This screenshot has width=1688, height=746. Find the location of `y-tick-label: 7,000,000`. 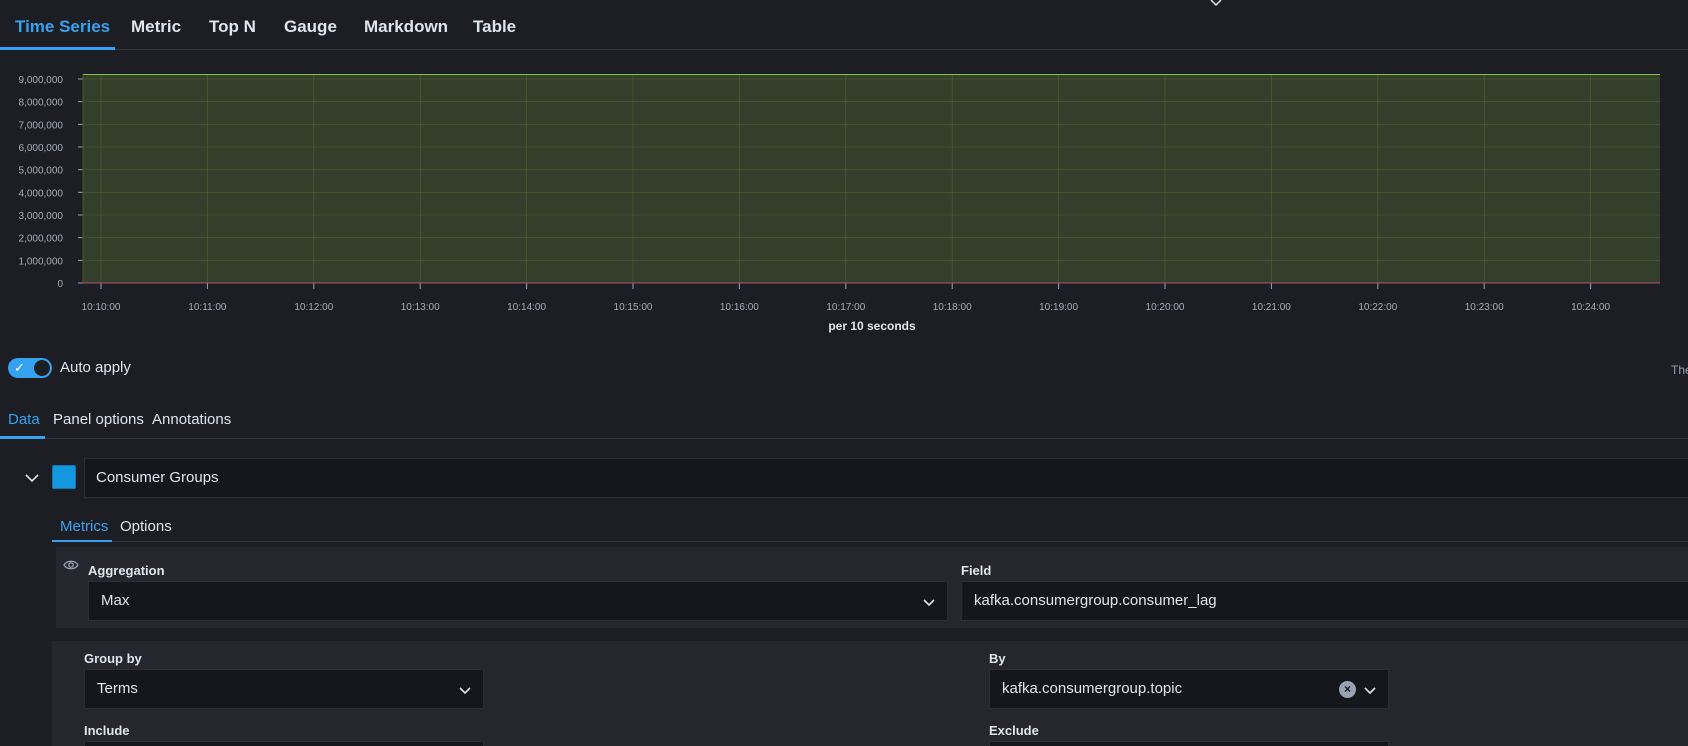

y-tick-label: 7,000,000 is located at coordinates (41, 125).